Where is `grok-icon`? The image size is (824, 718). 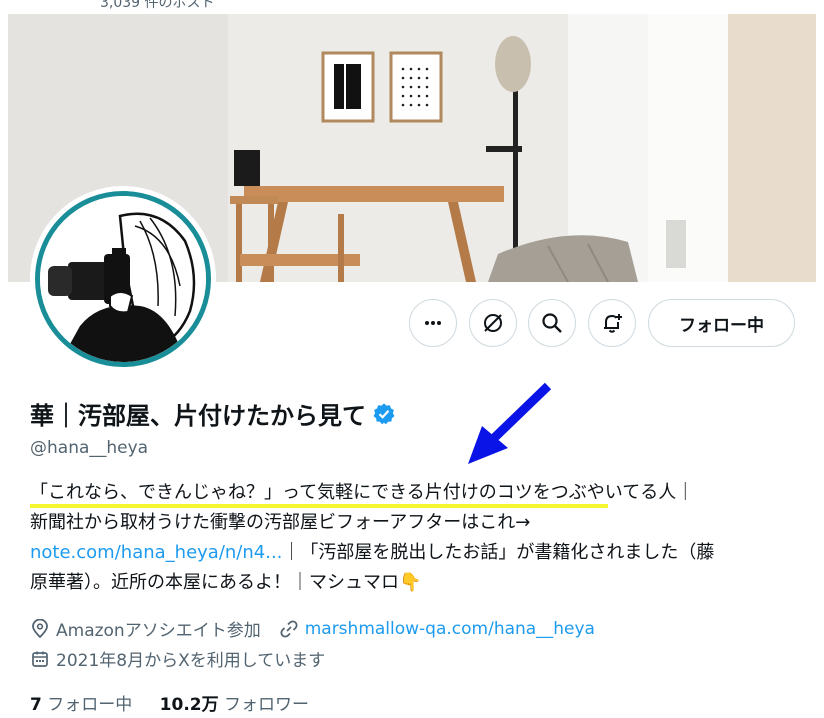
grok-icon is located at coordinates (493, 323).